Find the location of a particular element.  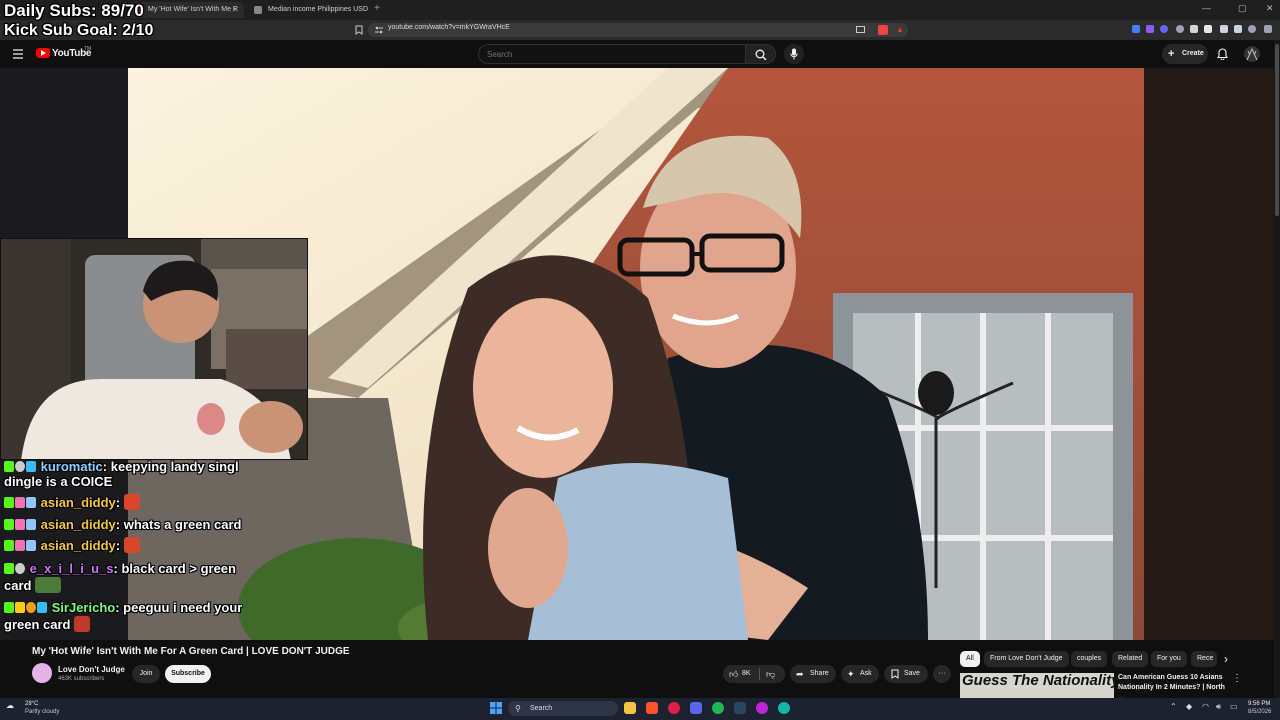

bookmark-icon is located at coordinates (359, 30).